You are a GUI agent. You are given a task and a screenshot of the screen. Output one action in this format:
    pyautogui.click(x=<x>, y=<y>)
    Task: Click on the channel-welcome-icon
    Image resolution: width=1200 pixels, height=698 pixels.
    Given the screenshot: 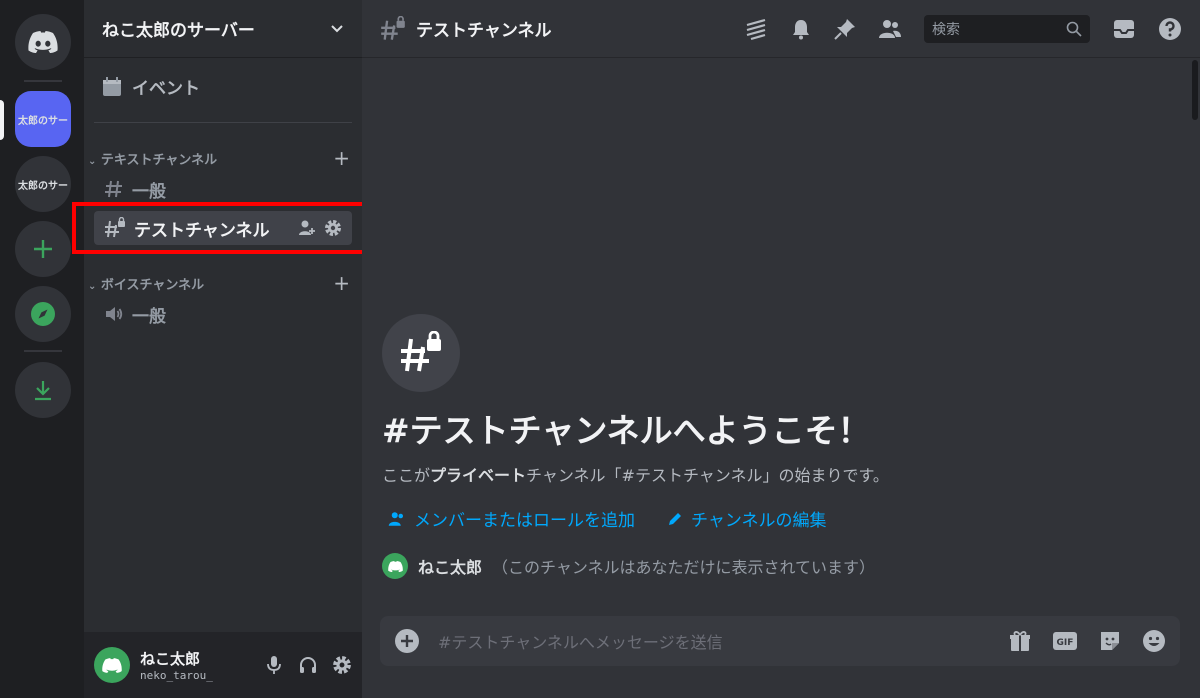 What is the action you would take?
    pyautogui.click(x=421, y=353)
    